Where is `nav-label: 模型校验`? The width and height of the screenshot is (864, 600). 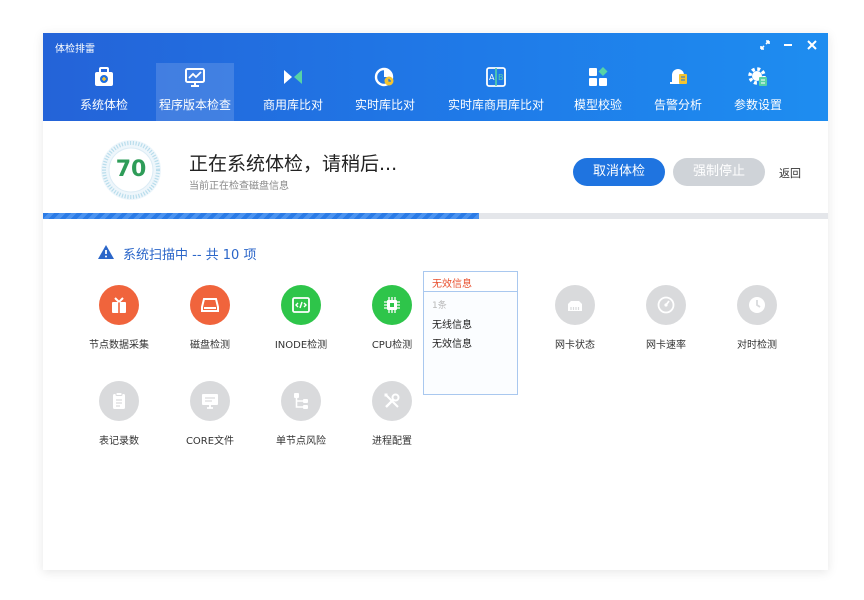
nav-label: 模型校验 is located at coordinates (597, 105).